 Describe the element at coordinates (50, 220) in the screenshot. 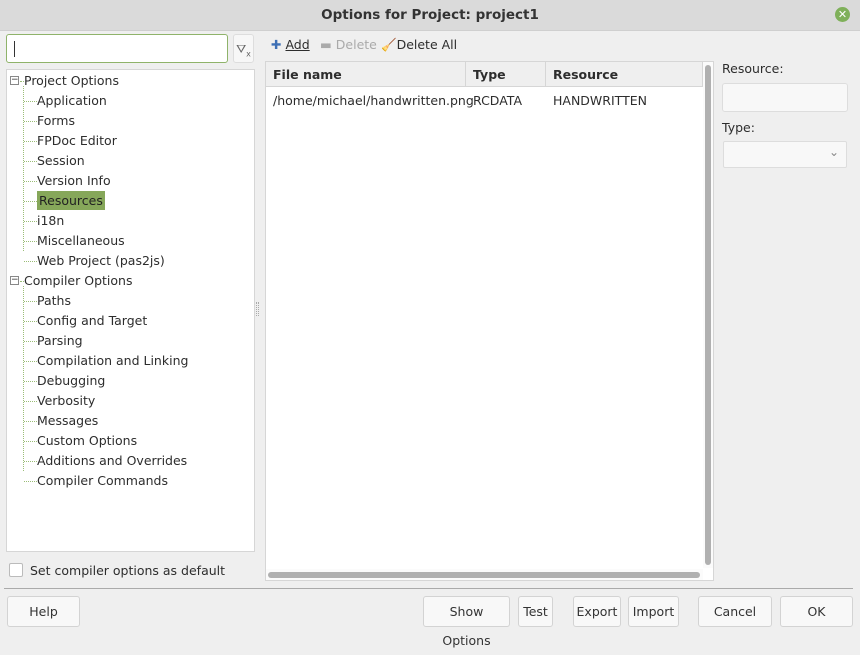

I see `tree-item-i18n: i18n` at that location.